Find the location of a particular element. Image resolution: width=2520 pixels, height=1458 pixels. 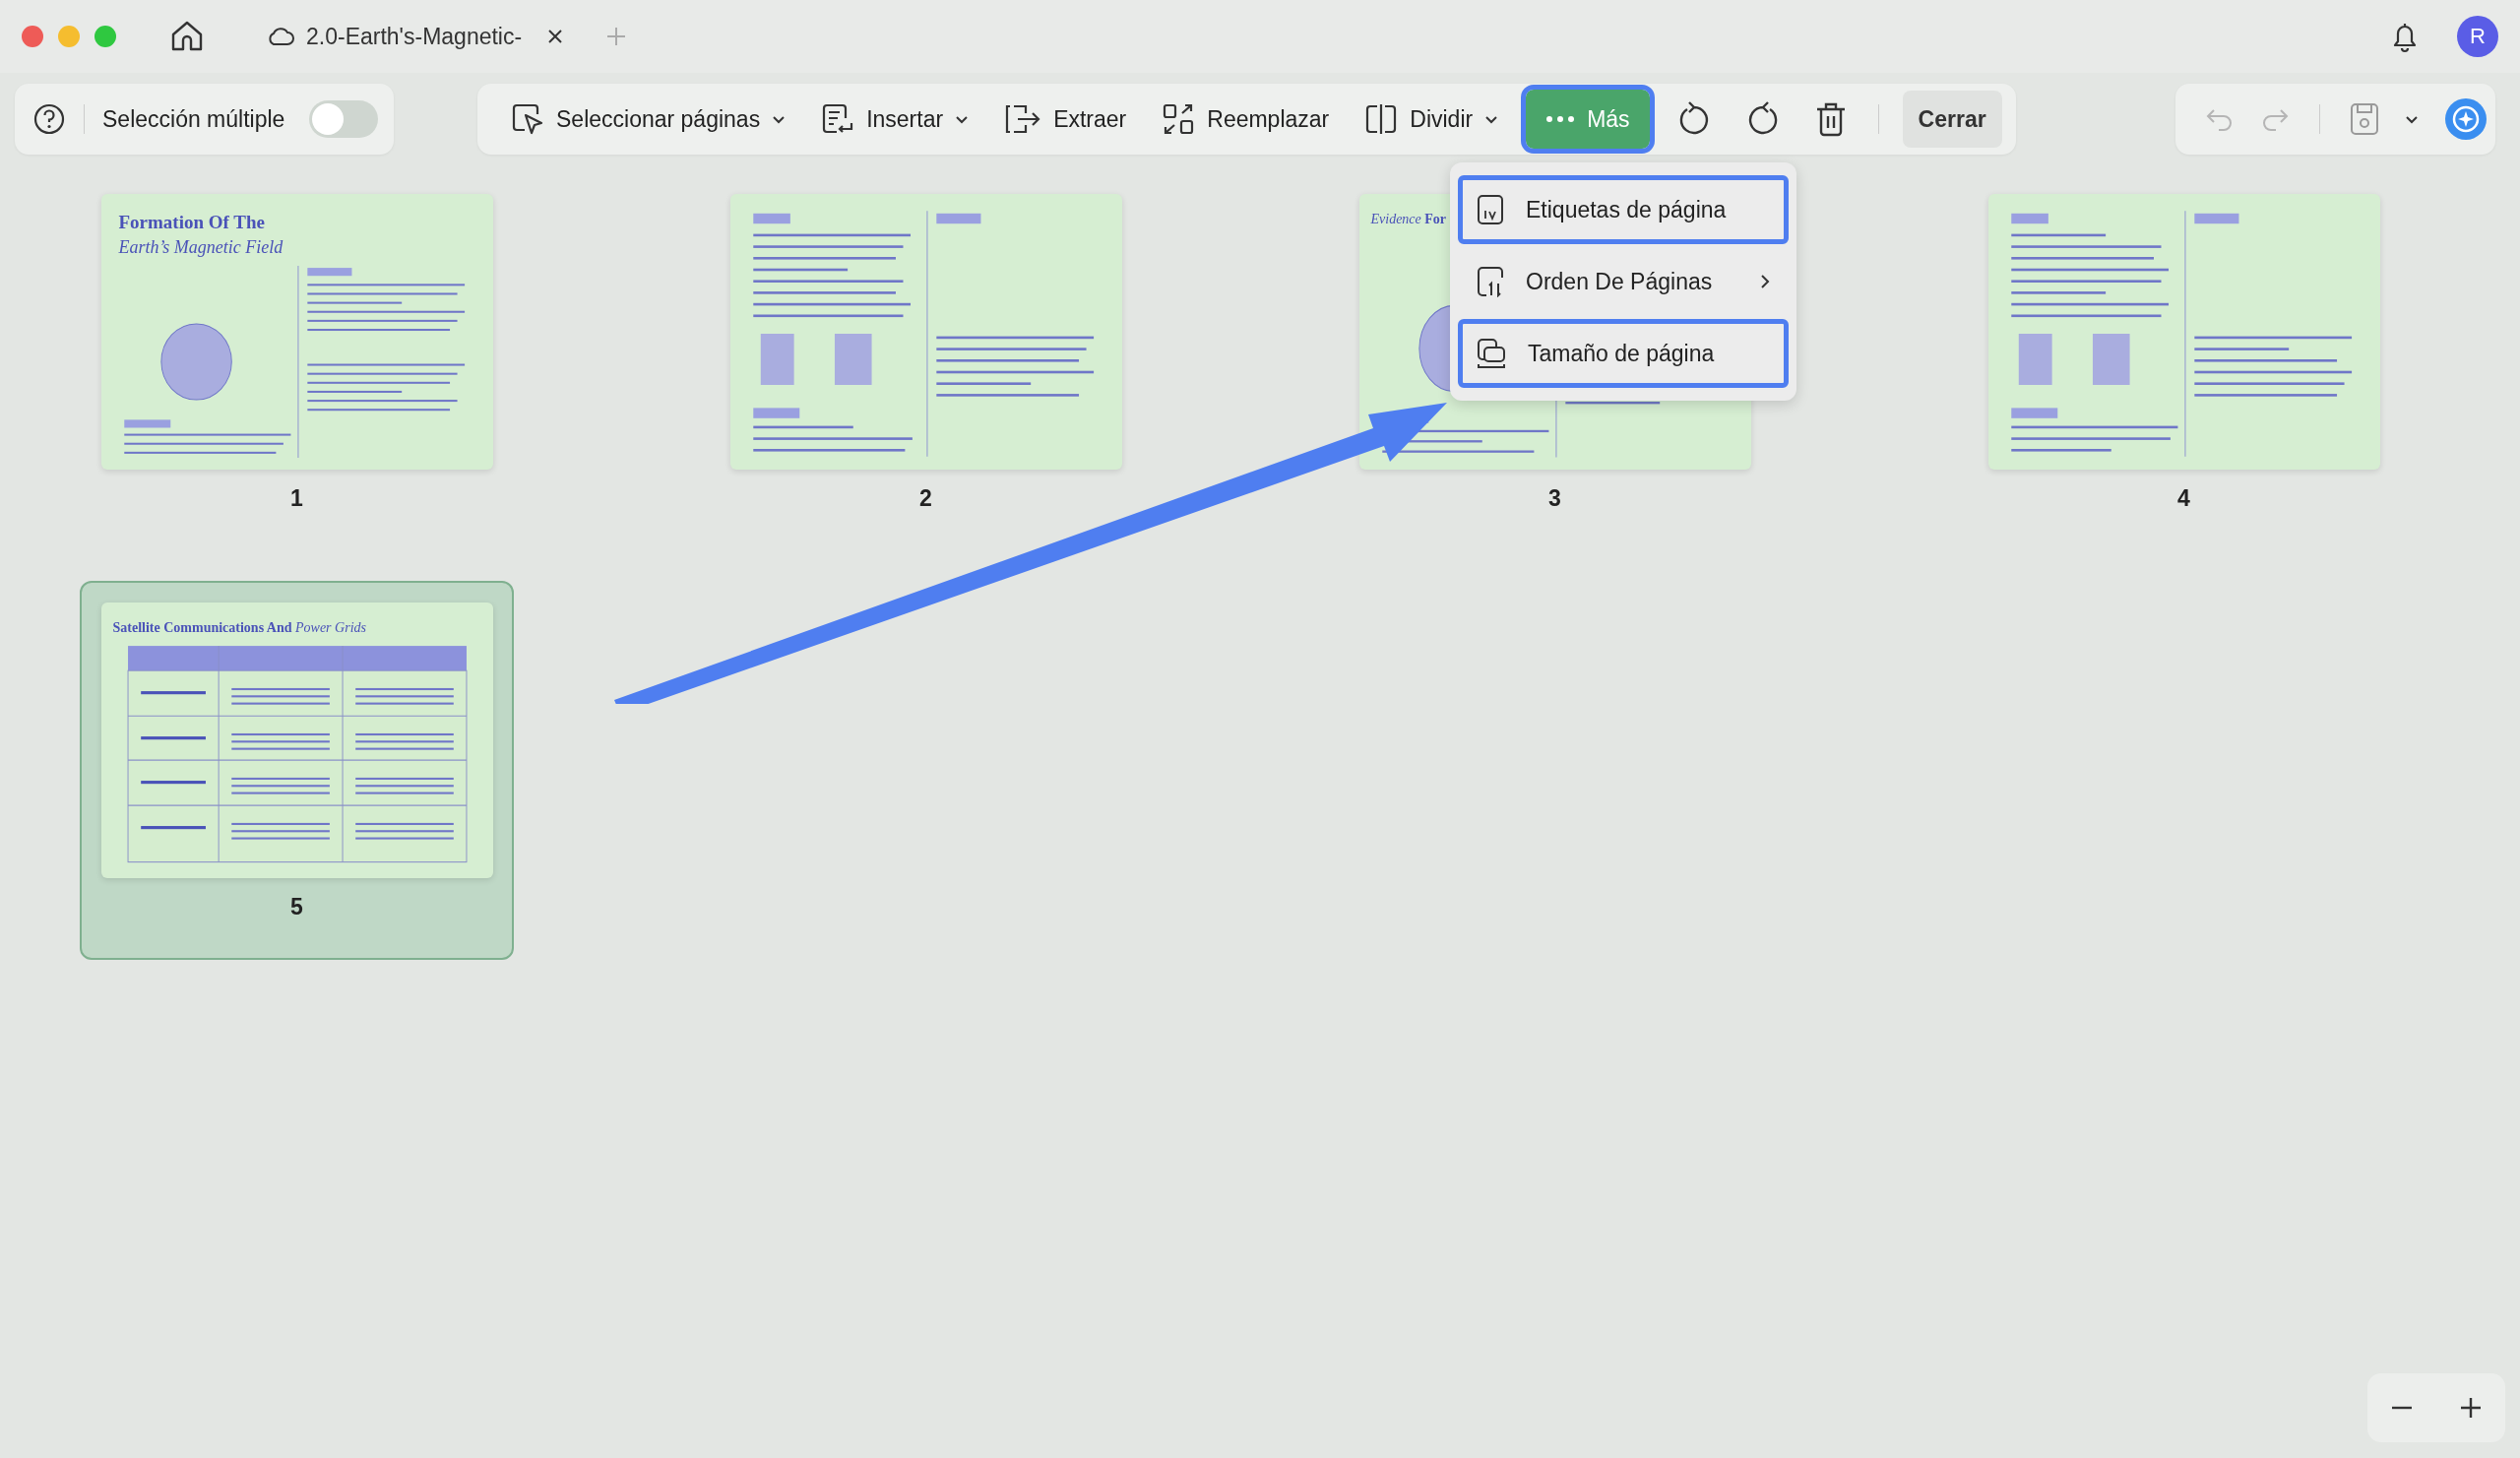

close-button: Cerrar is located at coordinates (1952, 119).